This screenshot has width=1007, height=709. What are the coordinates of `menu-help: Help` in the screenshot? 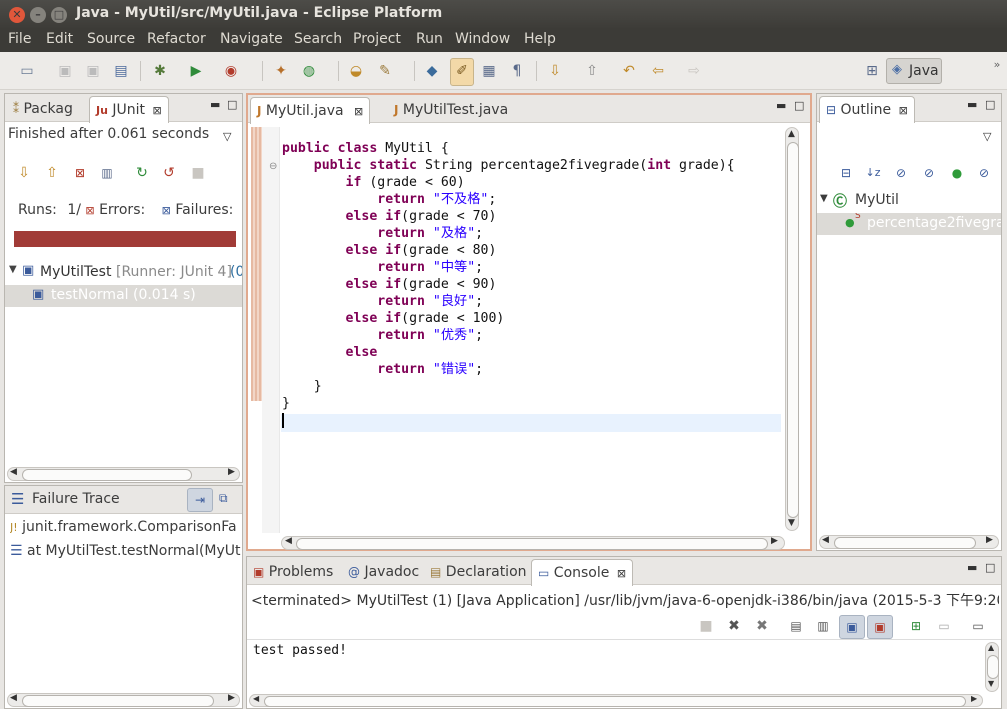 It's located at (540, 39).